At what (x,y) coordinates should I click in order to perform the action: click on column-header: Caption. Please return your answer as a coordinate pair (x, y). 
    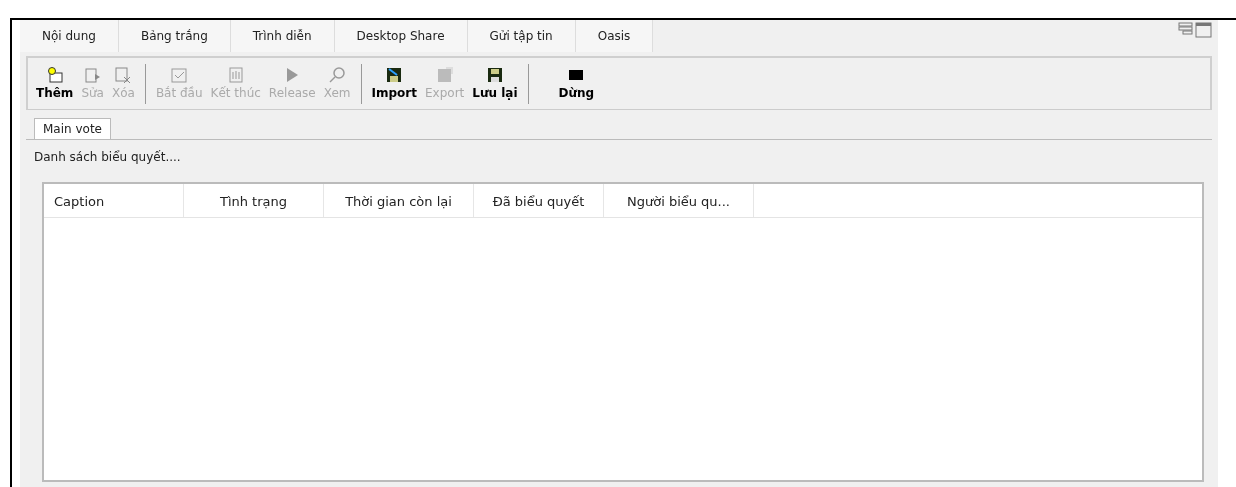
    Looking at the image, I should click on (114, 200).